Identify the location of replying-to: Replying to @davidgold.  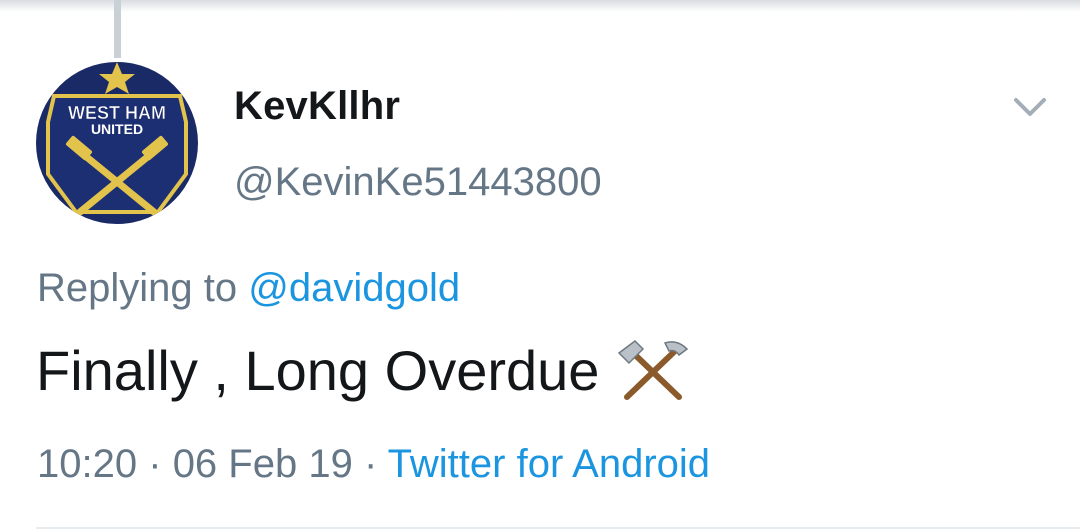
(248, 288).